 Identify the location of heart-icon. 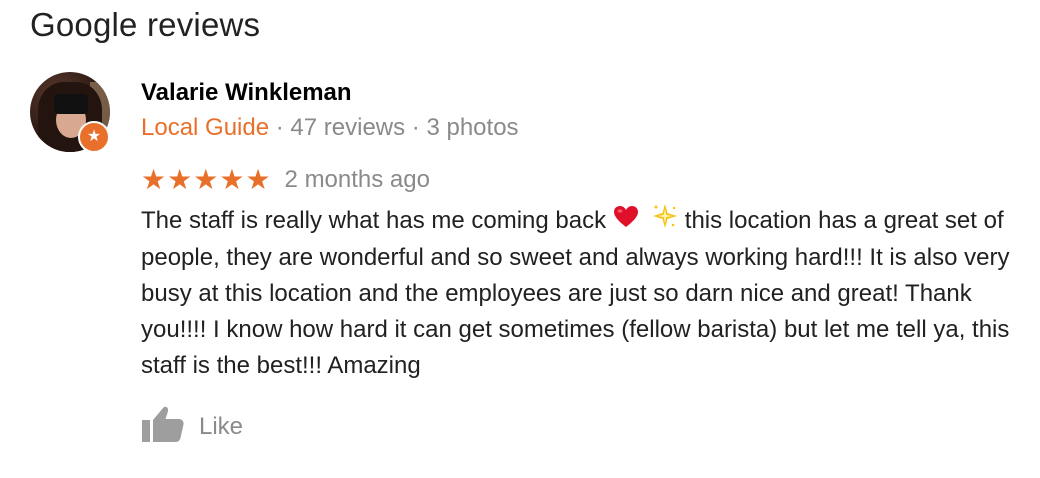
(626, 222).